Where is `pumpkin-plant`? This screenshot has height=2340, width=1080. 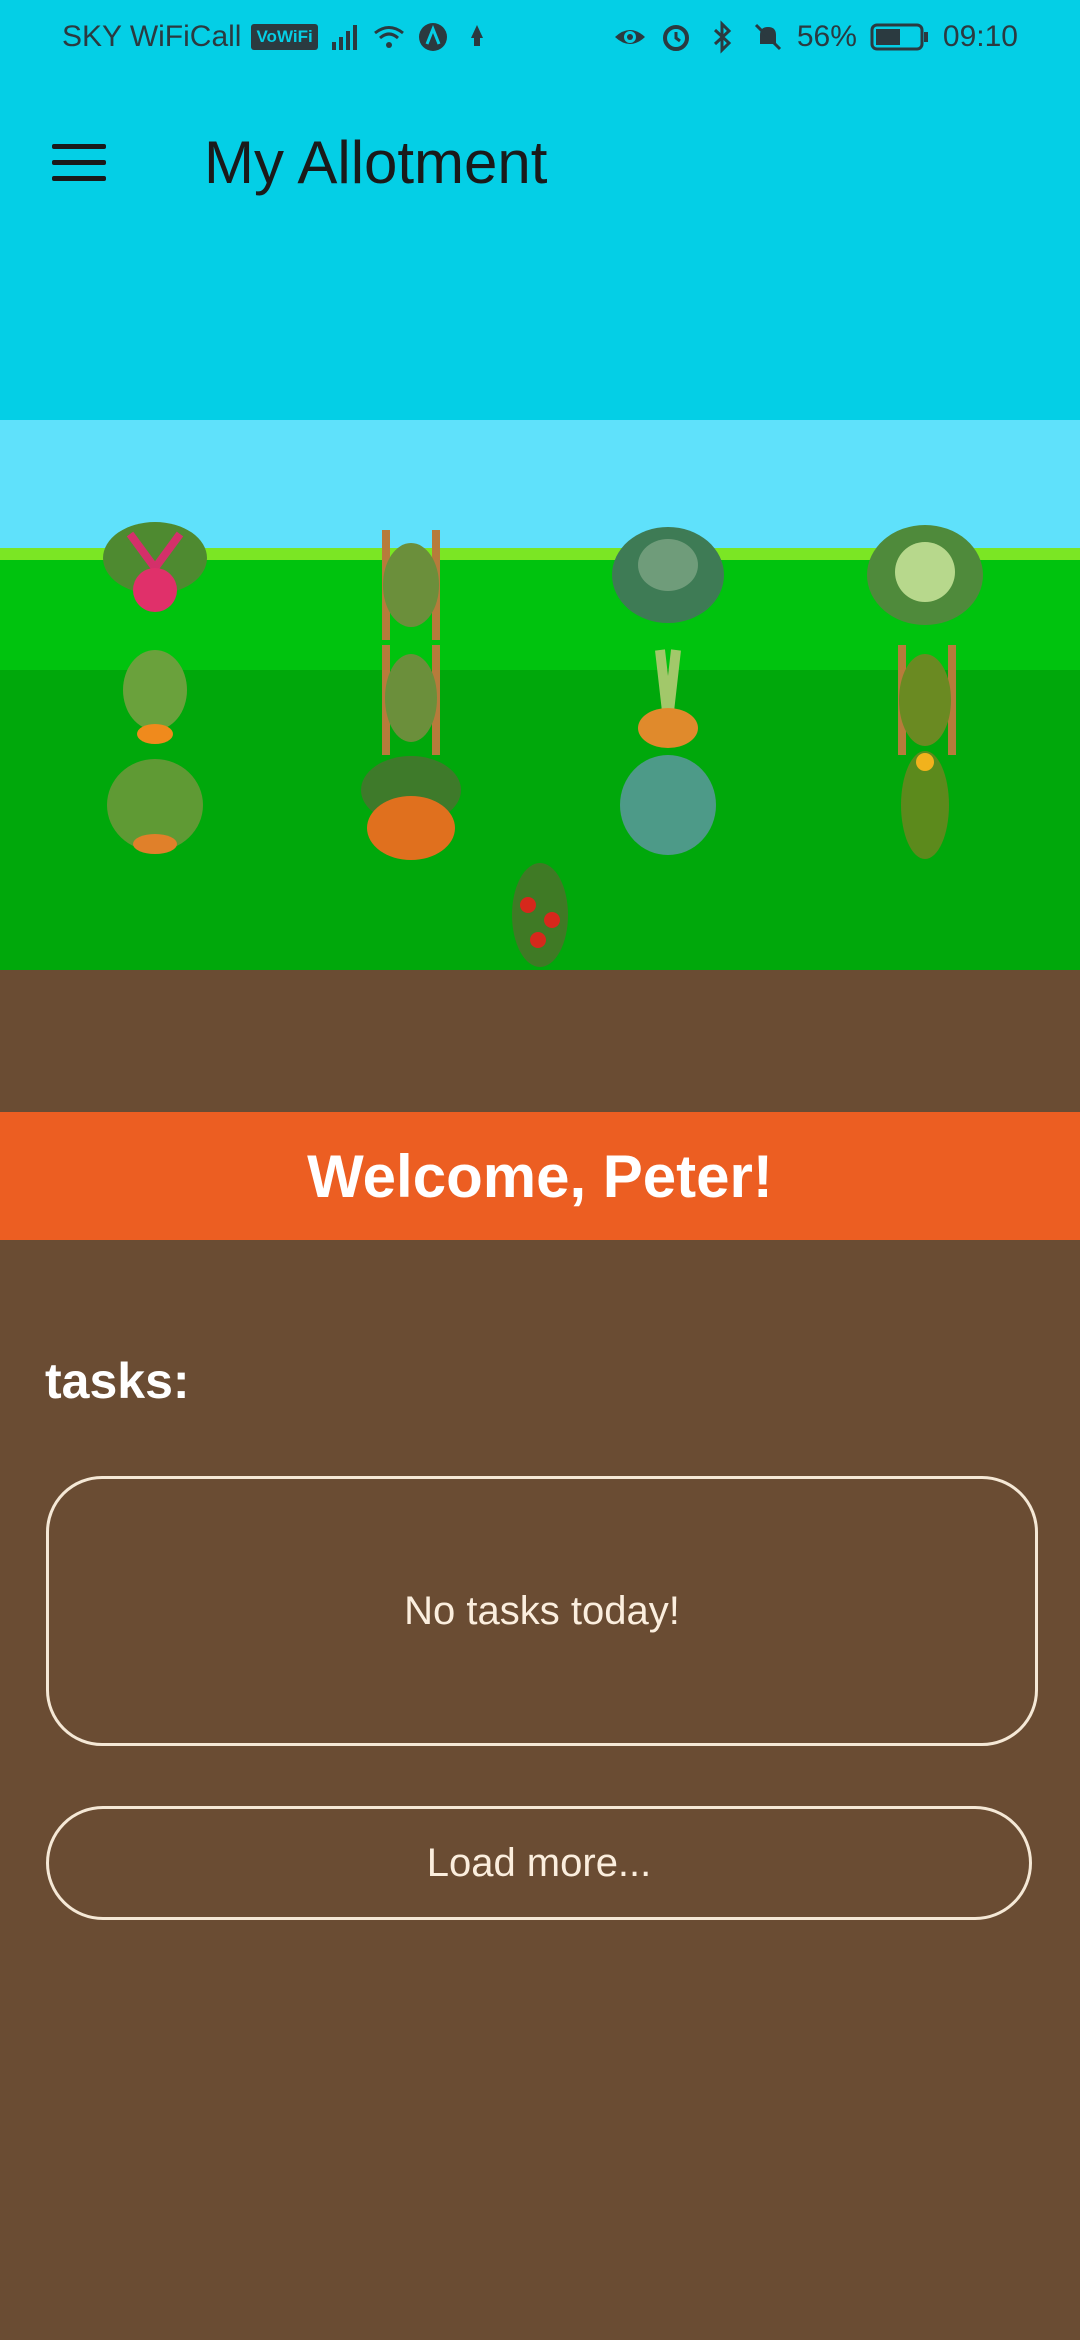 pumpkin-plant is located at coordinates (411, 808).